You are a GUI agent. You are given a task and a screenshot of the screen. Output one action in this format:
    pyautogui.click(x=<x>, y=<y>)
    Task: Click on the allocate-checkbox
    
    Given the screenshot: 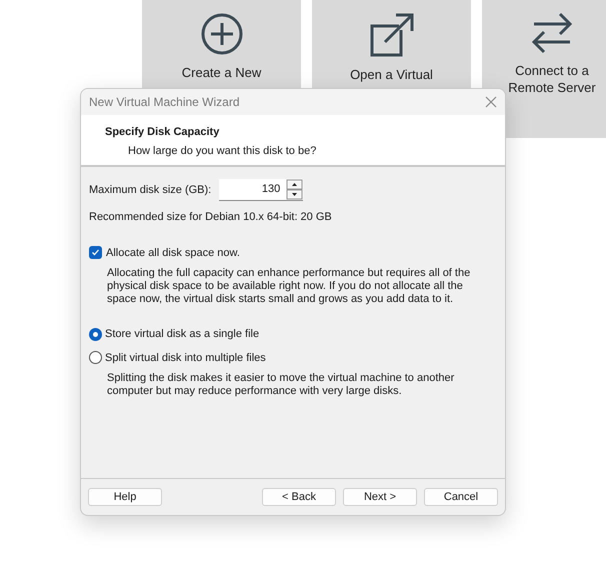 What is the action you would take?
    pyautogui.click(x=95, y=253)
    